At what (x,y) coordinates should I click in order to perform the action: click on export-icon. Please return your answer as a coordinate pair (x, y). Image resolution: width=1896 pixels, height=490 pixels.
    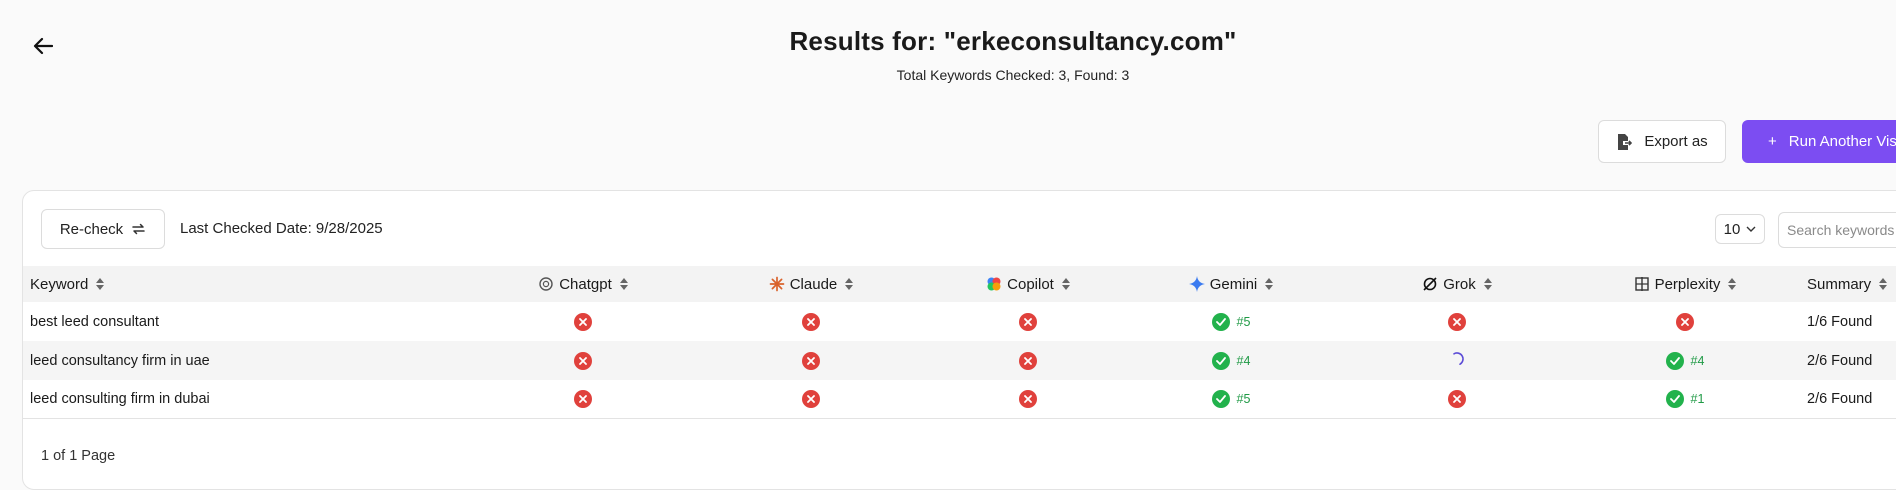
    Looking at the image, I should click on (1625, 141).